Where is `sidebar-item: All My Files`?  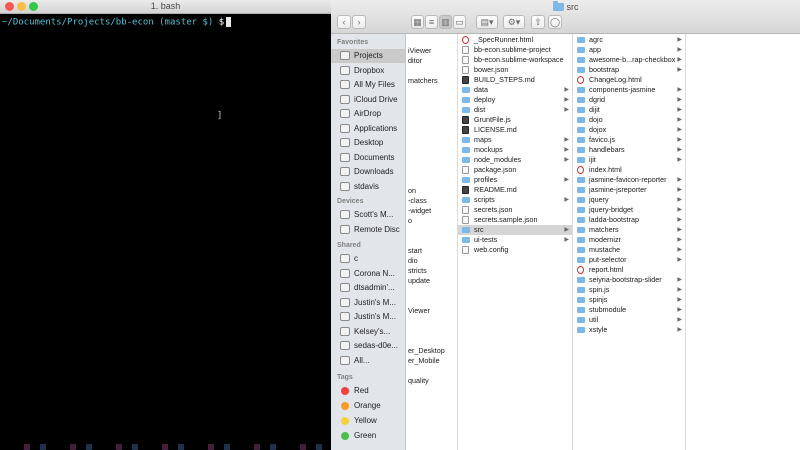
sidebar-item: All My Files is located at coordinates (368, 85).